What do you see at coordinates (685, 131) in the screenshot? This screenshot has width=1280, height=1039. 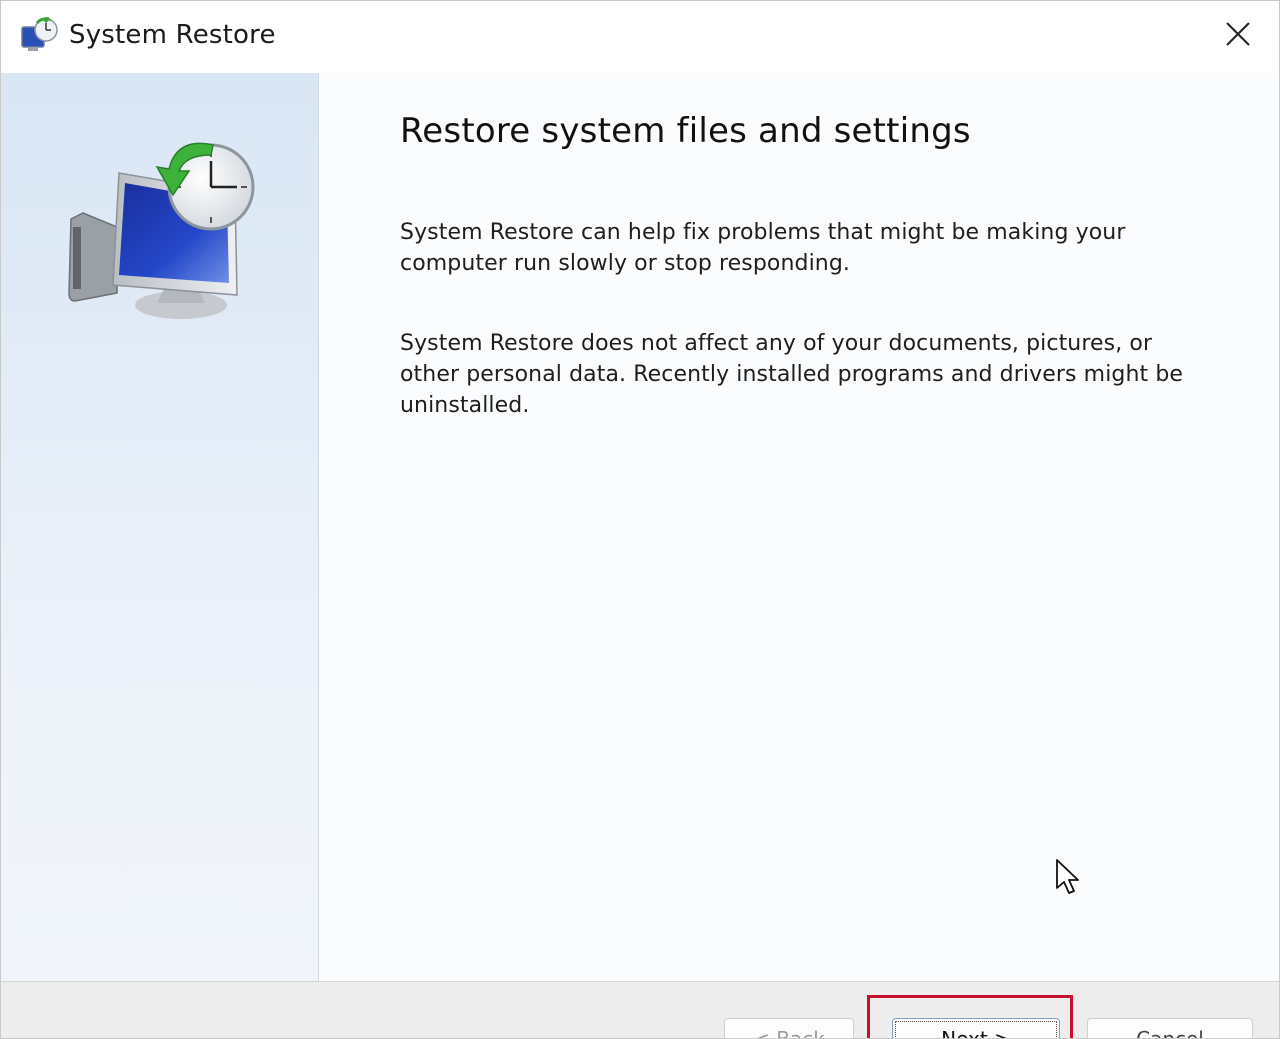 I see `page-title: Restore system files and settings` at bounding box center [685, 131].